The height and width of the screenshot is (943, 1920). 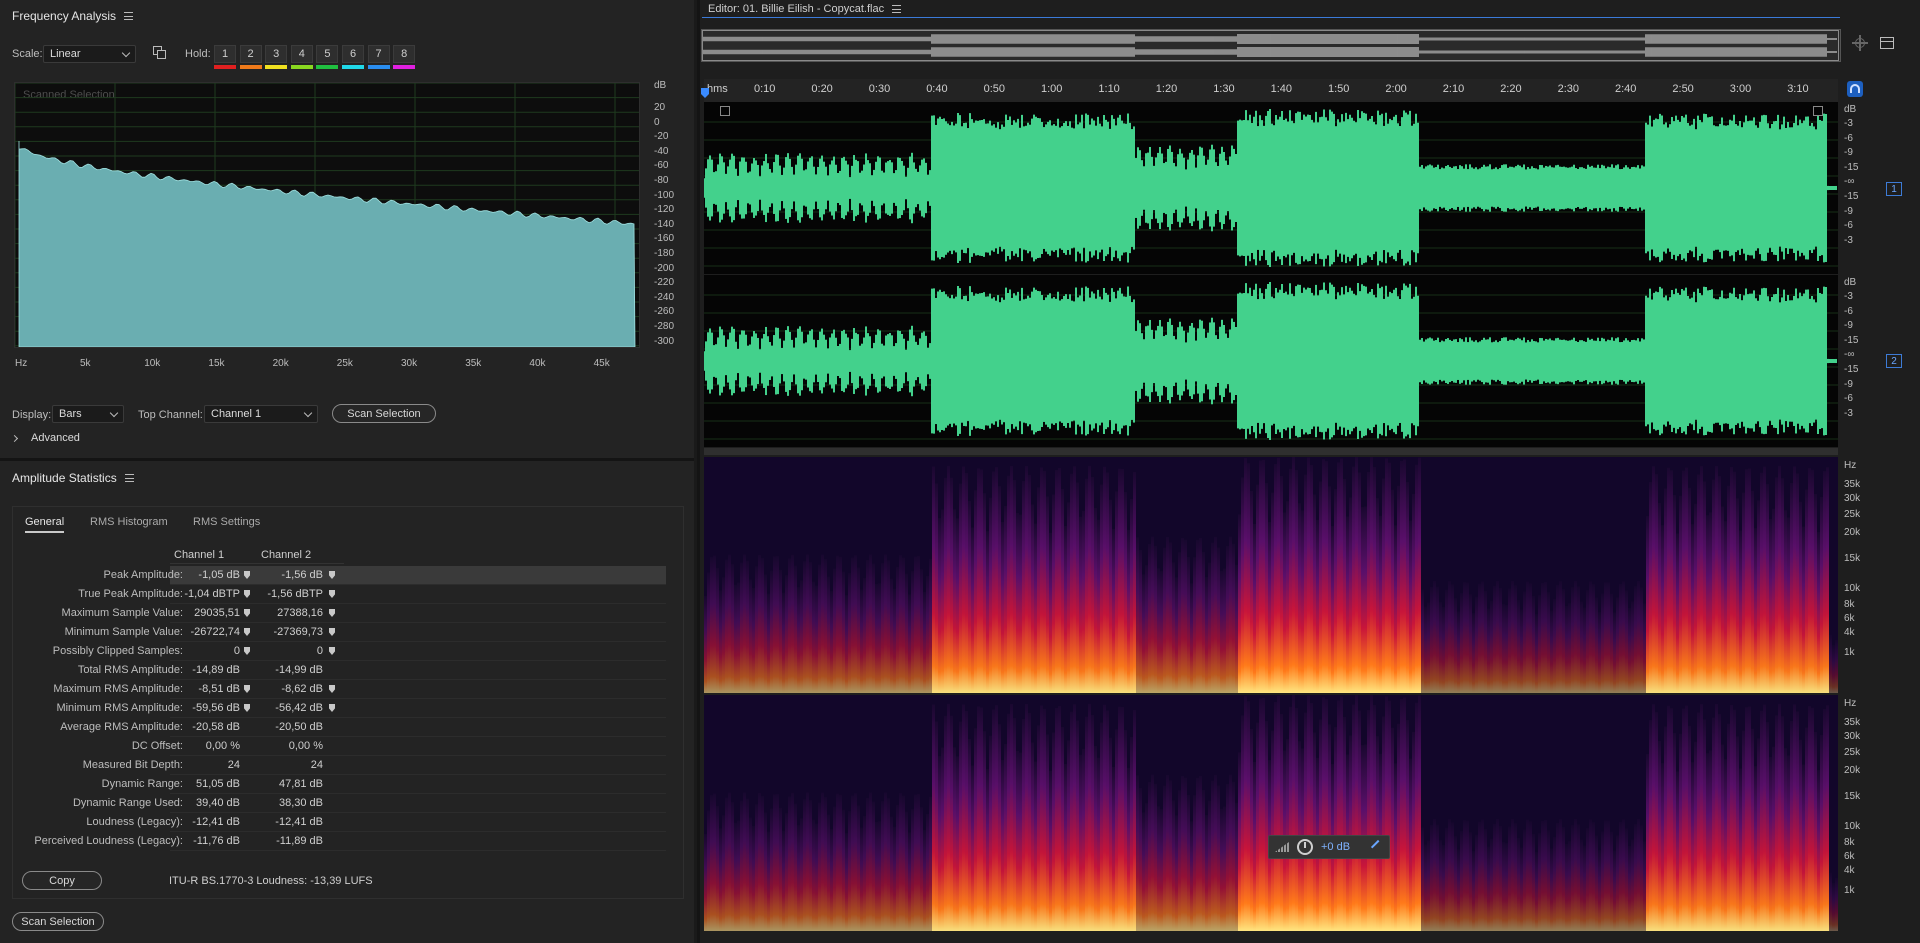 What do you see at coordinates (1818, 111) in the screenshot?
I see `fade-out-handle` at bounding box center [1818, 111].